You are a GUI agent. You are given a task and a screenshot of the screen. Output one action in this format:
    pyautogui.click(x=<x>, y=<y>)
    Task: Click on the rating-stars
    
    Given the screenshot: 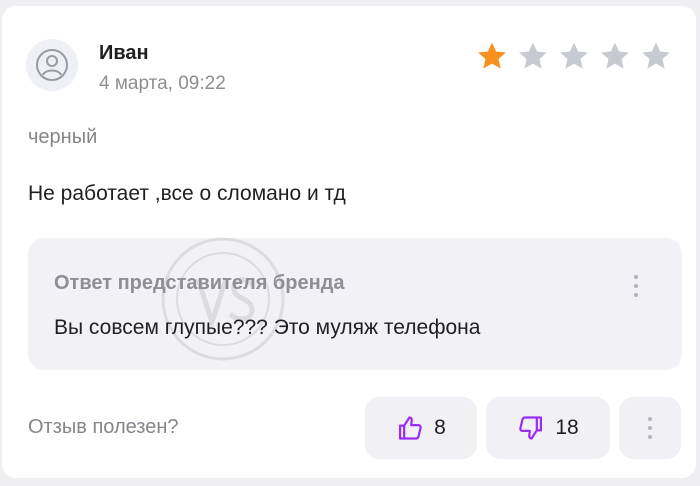 What is the action you would take?
    pyautogui.click(x=574, y=56)
    